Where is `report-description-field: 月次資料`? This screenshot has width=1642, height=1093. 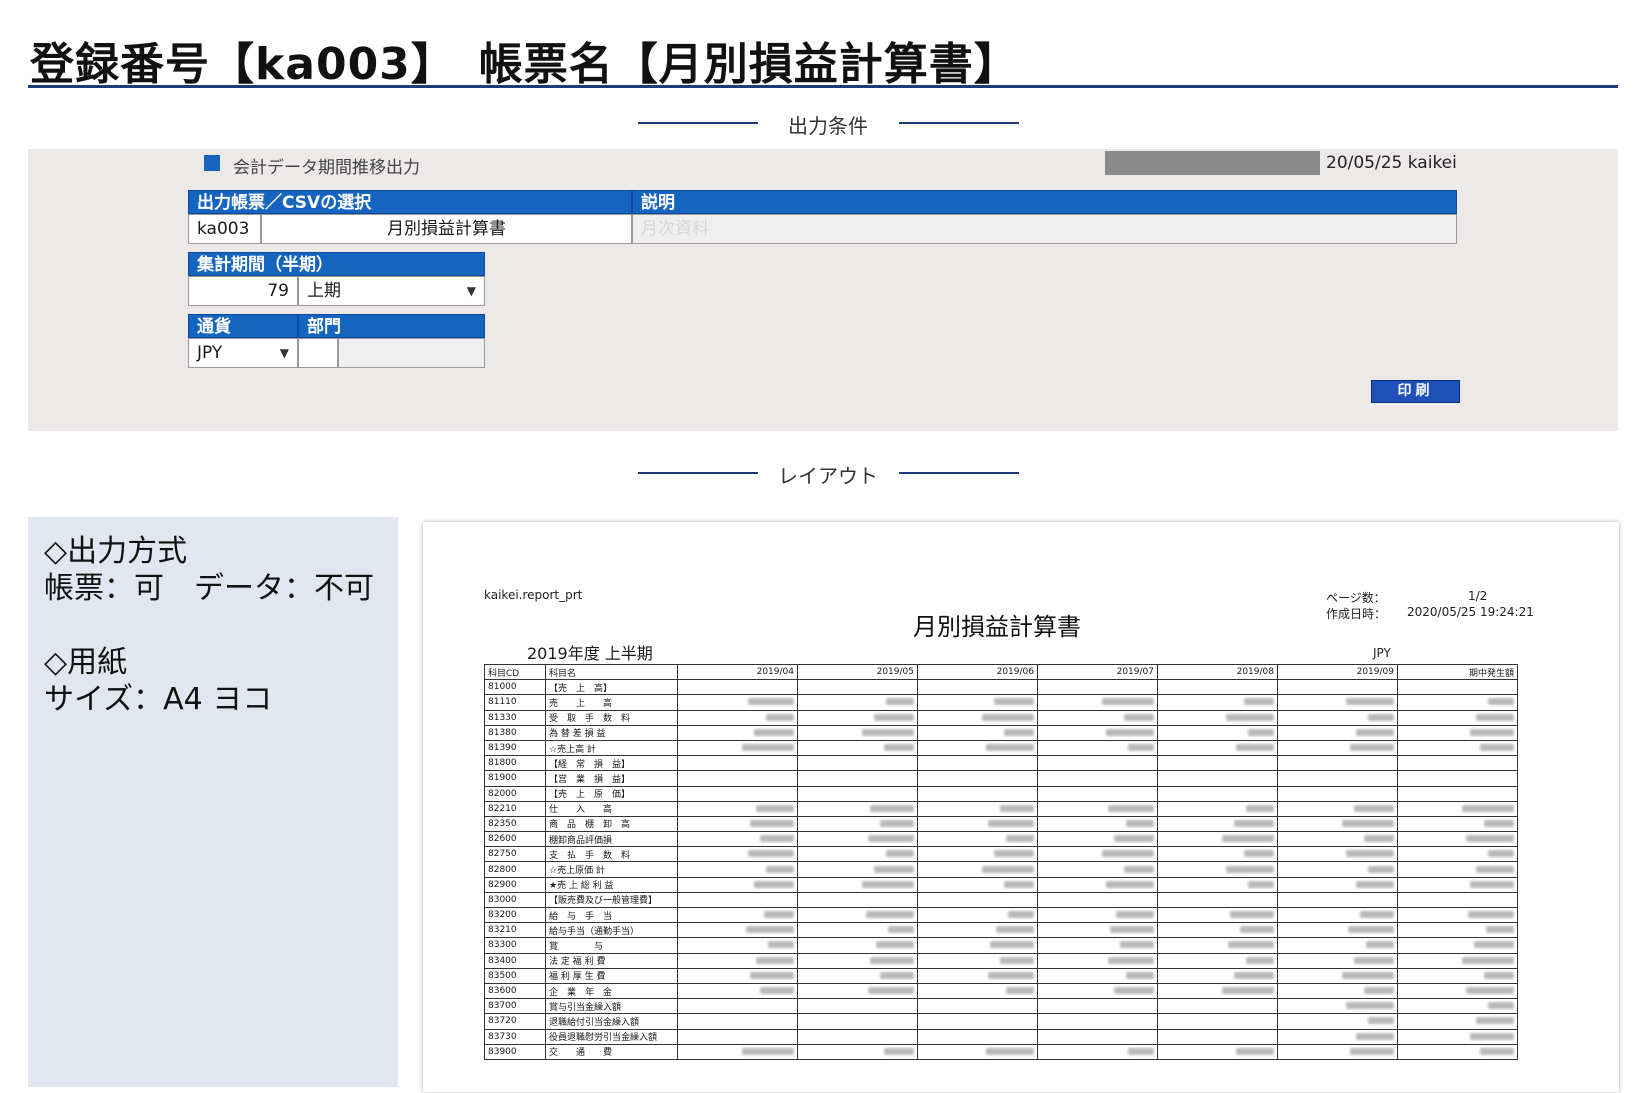
report-description-field: 月次資料 is located at coordinates (1044, 229).